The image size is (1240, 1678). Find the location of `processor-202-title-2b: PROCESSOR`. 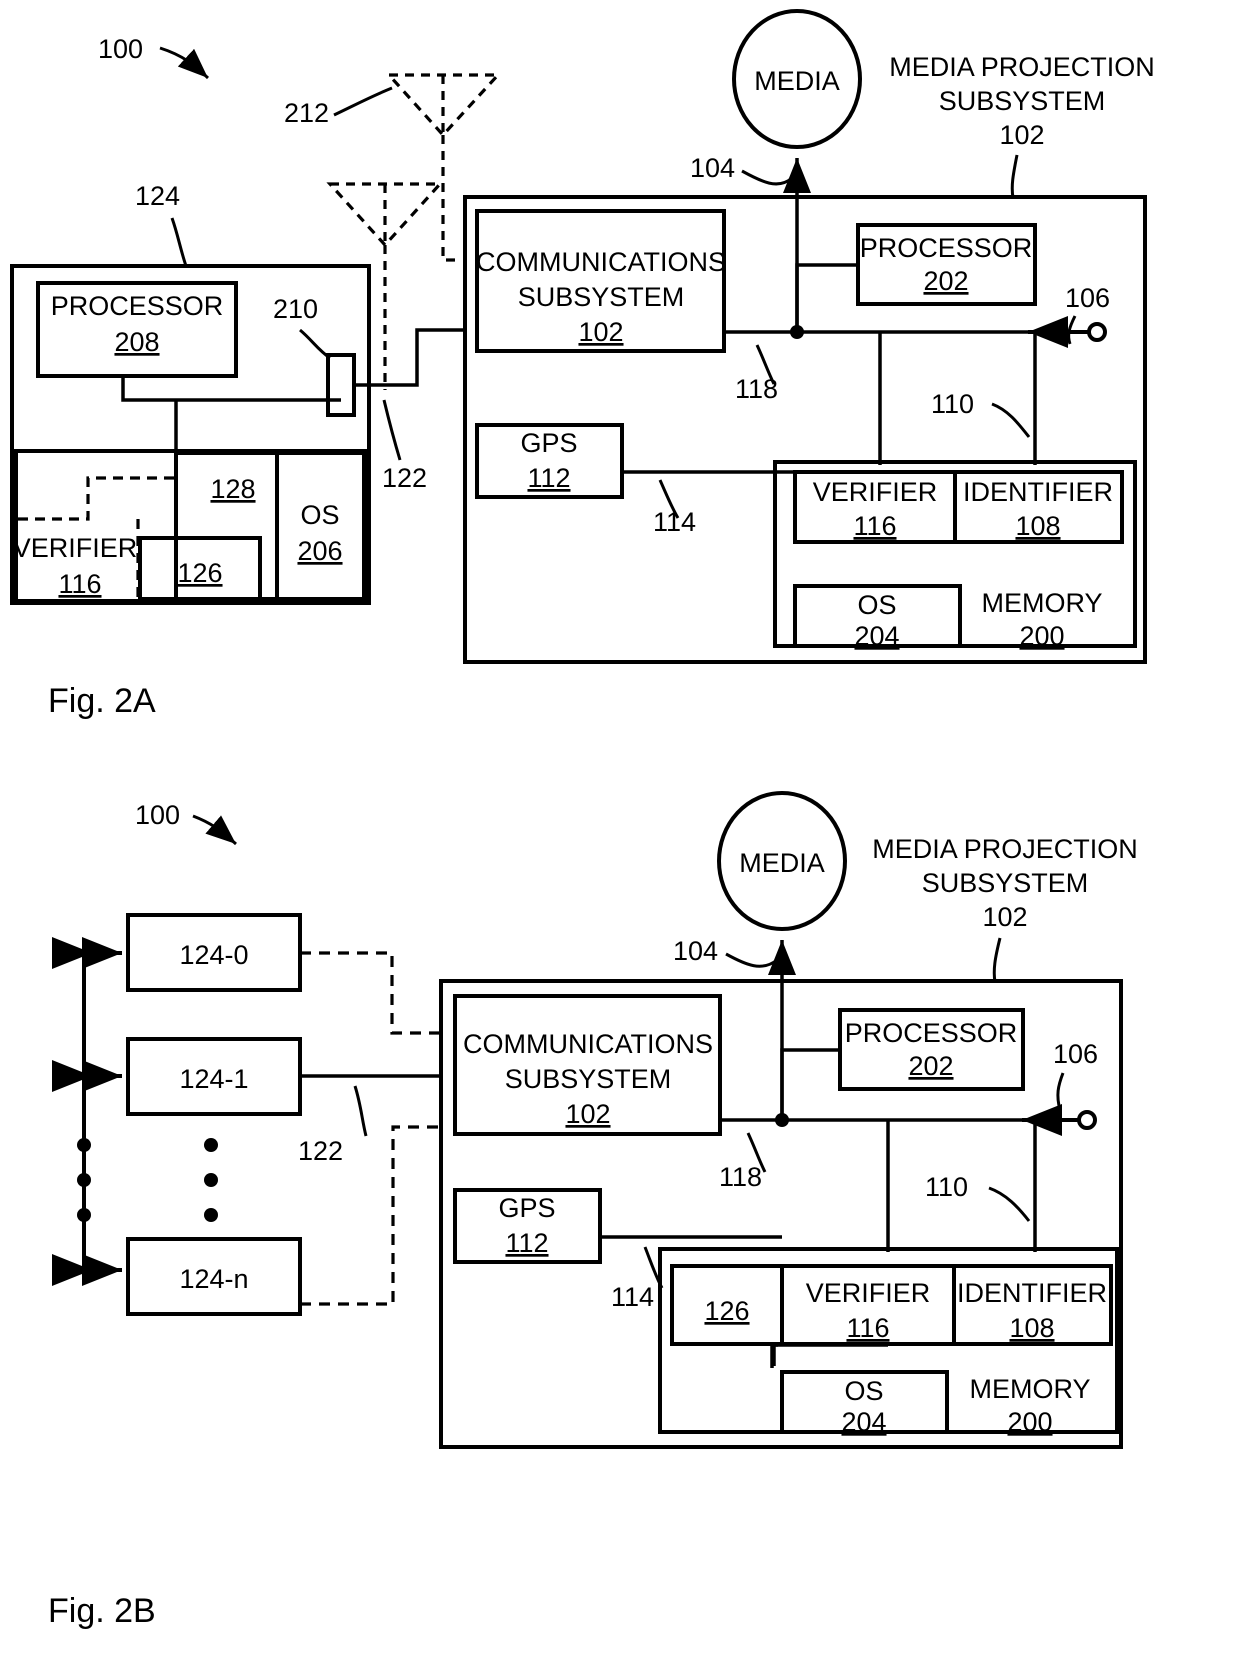

processor-202-title-2b: PROCESSOR is located at coordinates (931, 1033).